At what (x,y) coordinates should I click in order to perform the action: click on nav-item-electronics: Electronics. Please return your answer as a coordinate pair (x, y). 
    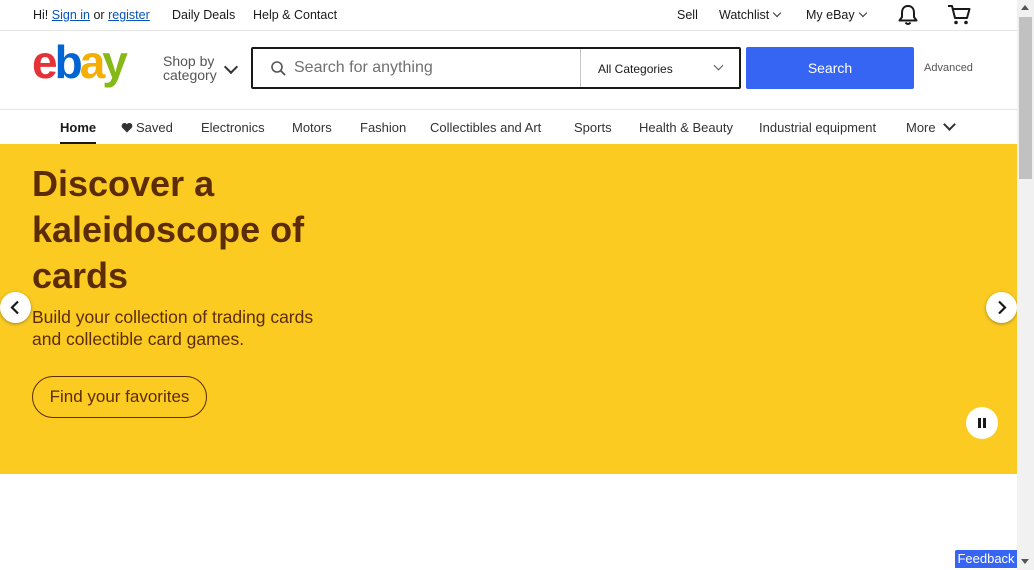
    Looking at the image, I should click on (233, 127).